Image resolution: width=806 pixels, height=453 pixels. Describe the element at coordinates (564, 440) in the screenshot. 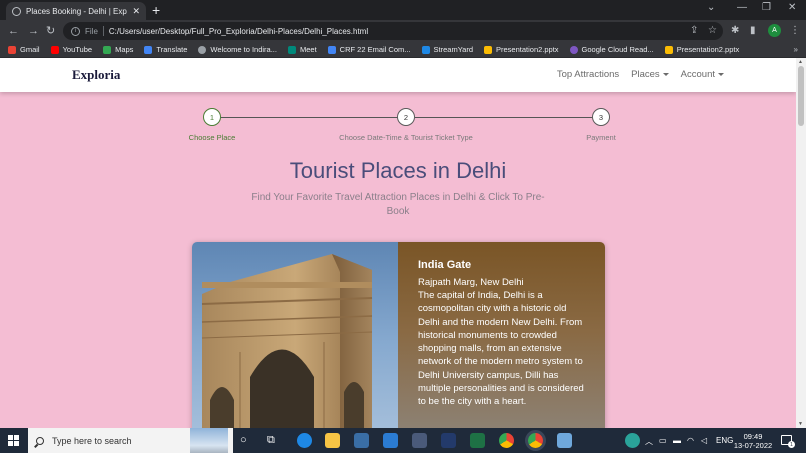

I see `notes-icon` at that location.